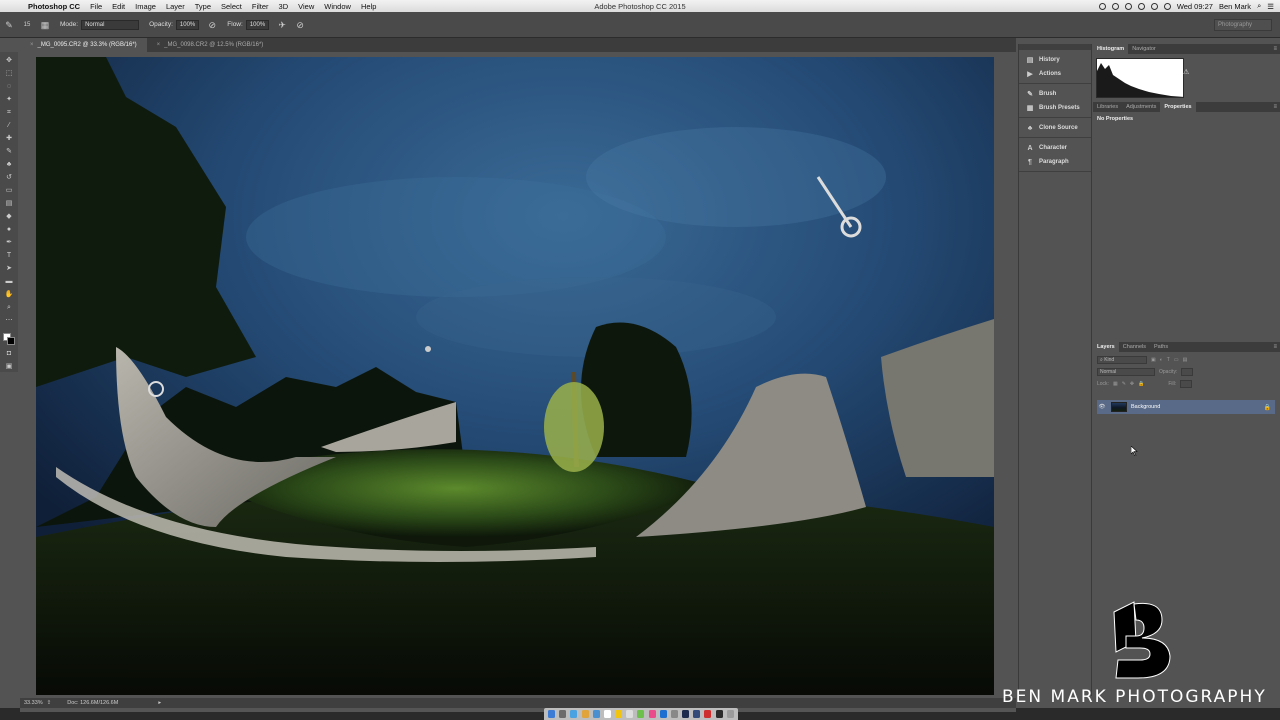 This screenshot has height=720, width=1280. Describe the element at coordinates (1055, 162) in the screenshot. I see `panel-button-paragraph: ¶ Paragraph` at that location.